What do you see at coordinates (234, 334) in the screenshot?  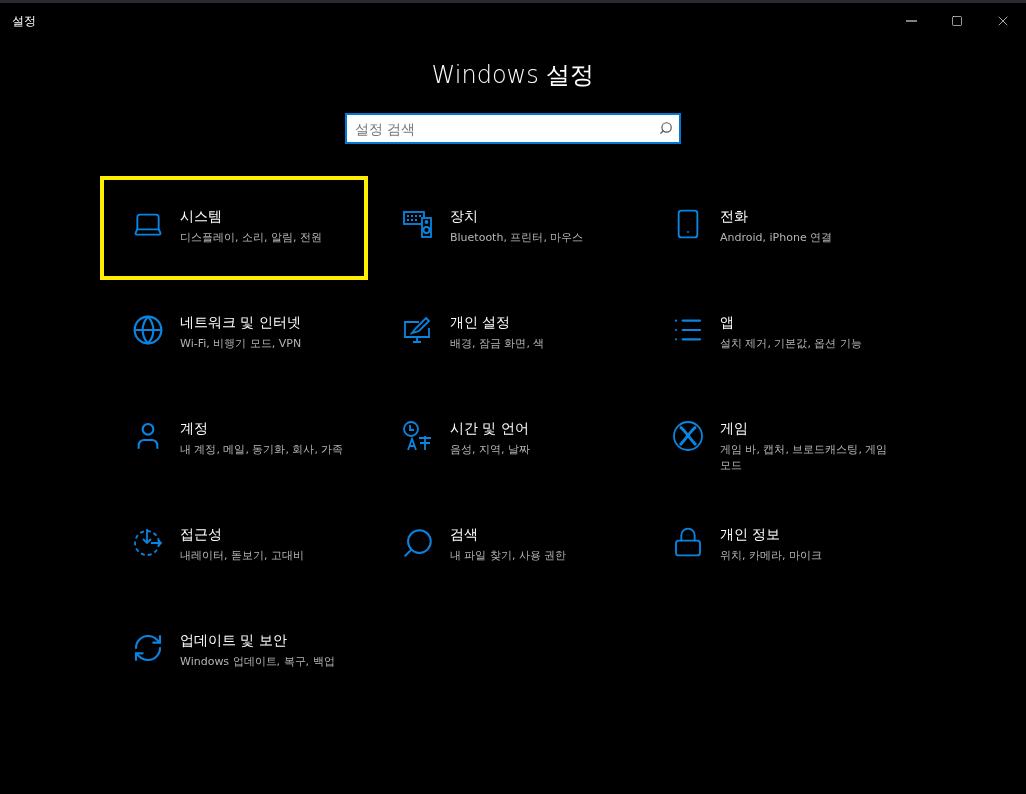 I see `settings-category: 네트워크 및 인터넷 Wi-Fi, 비행기 모드, VPN` at bounding box center [234, 334].